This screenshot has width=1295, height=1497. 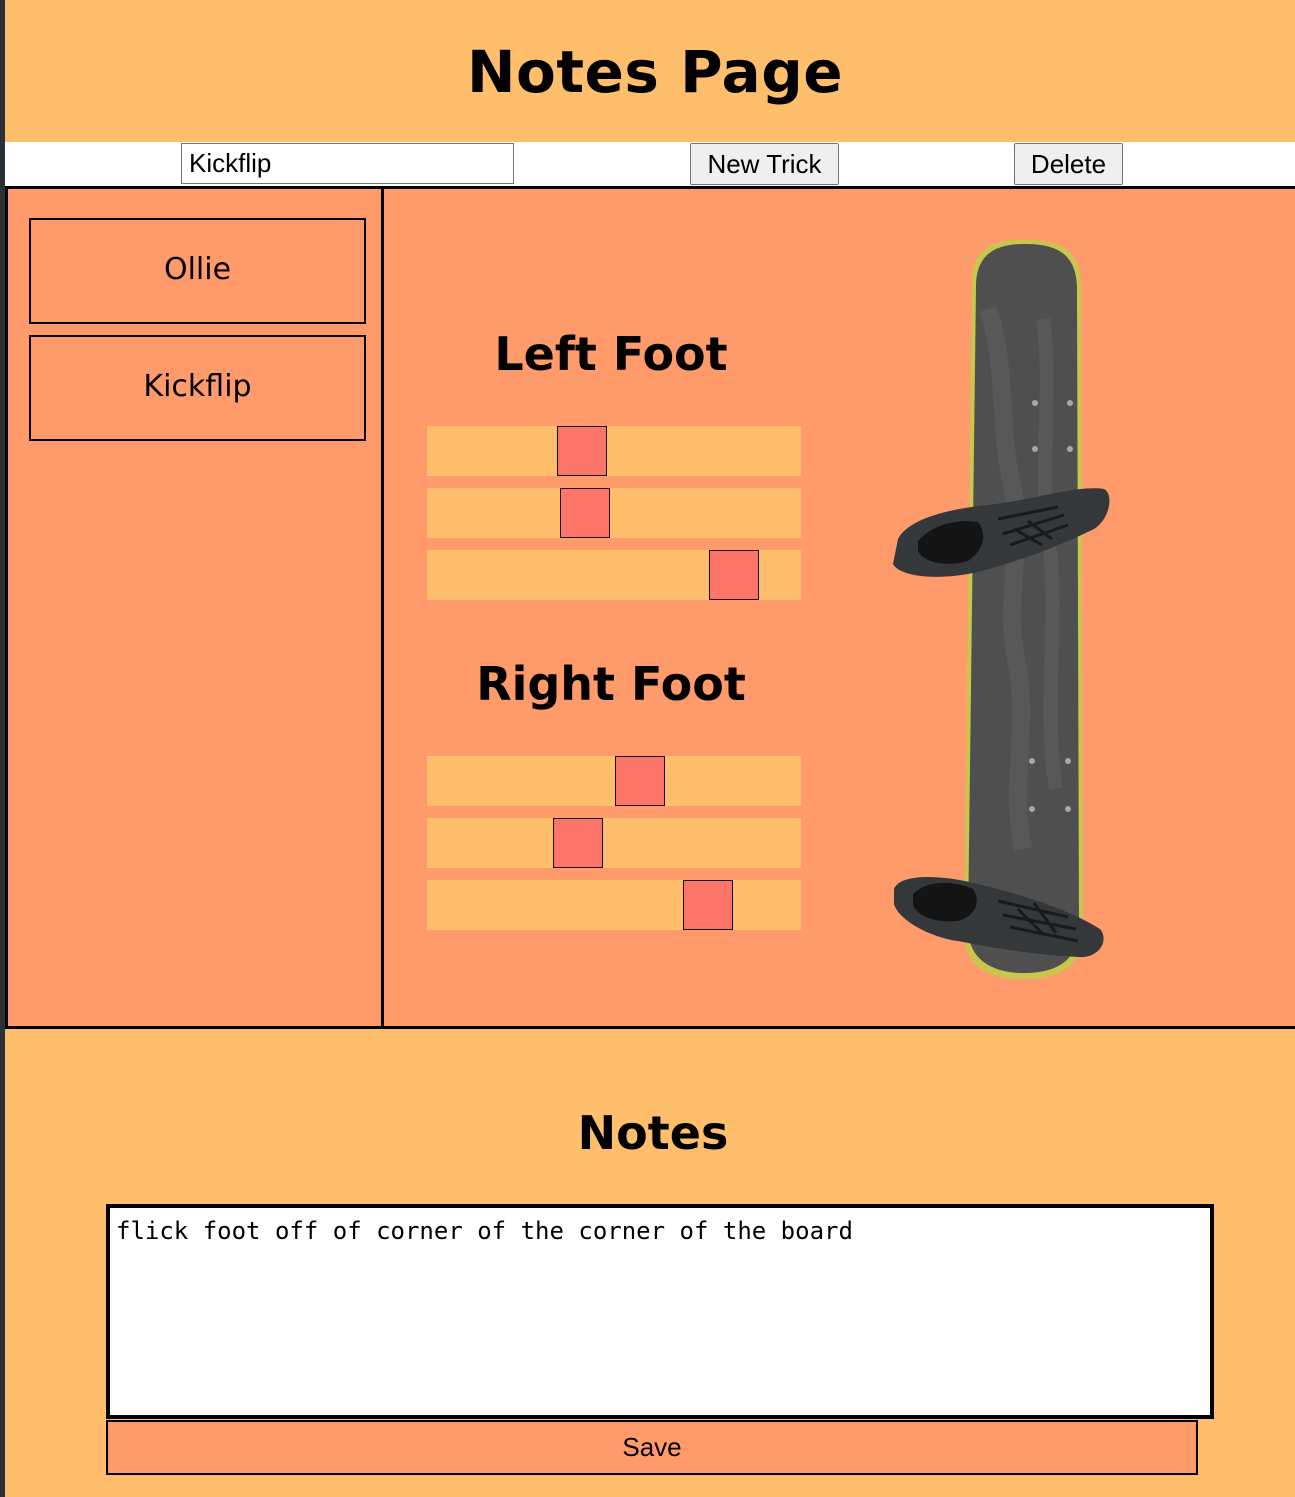 What do you see at coordinates (655, 72) in the screenshot?
I see `page-title: Notes Page` at bounding box center [655, 72].